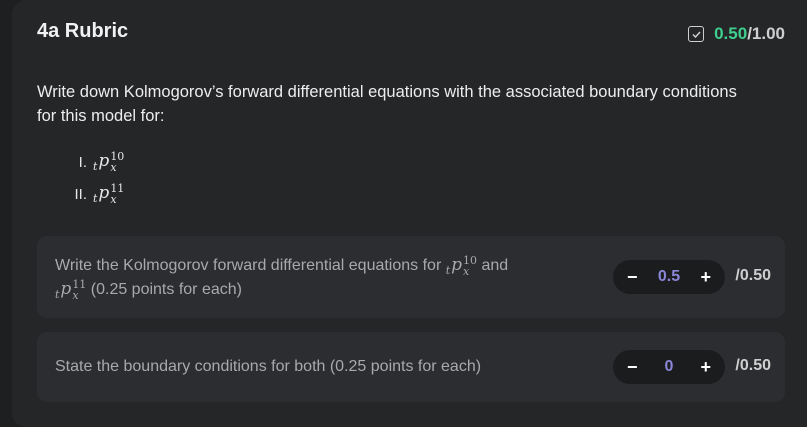 The height and width of the screenshot is (427, 807). What do you see at coordinates (80, 194) in the screenshot?
I see `item-numeral: II.` at bounding box center [80, 194].